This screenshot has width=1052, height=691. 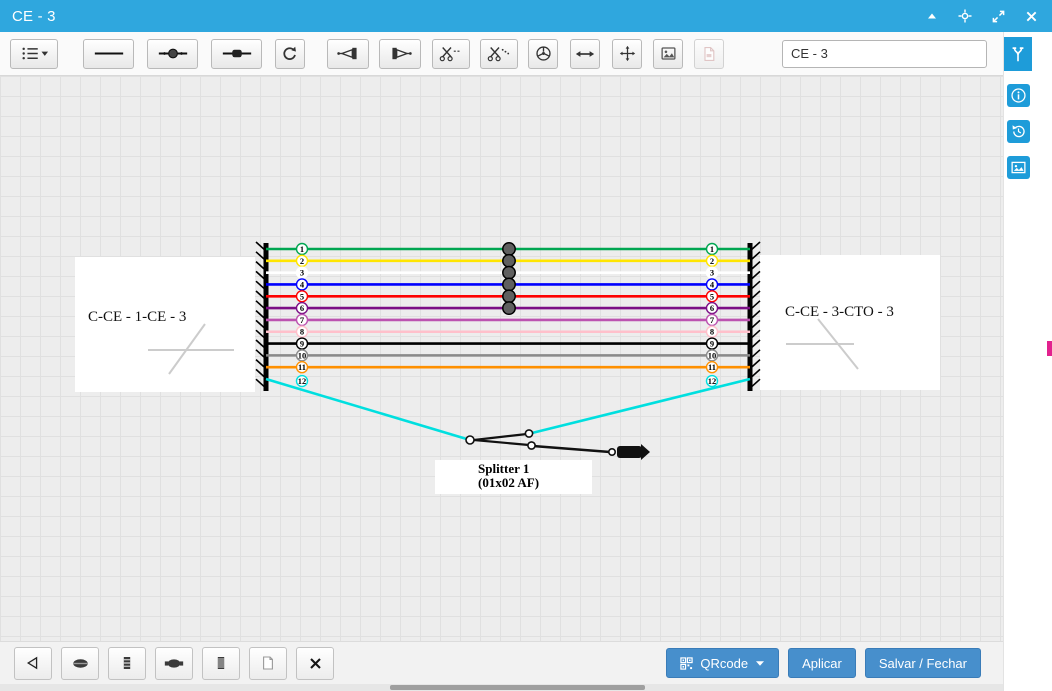 I want to click on delete-button, so click(x=315, y=663).